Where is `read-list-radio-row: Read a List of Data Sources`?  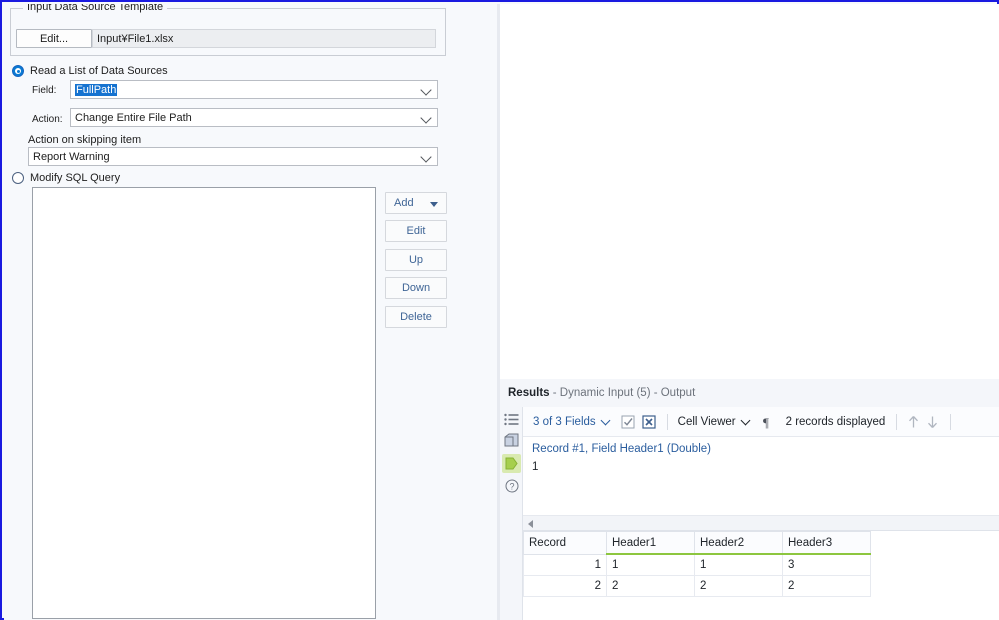
read-list-radio-row: Read a List of Data Sources is located at coordinates (90, 71).